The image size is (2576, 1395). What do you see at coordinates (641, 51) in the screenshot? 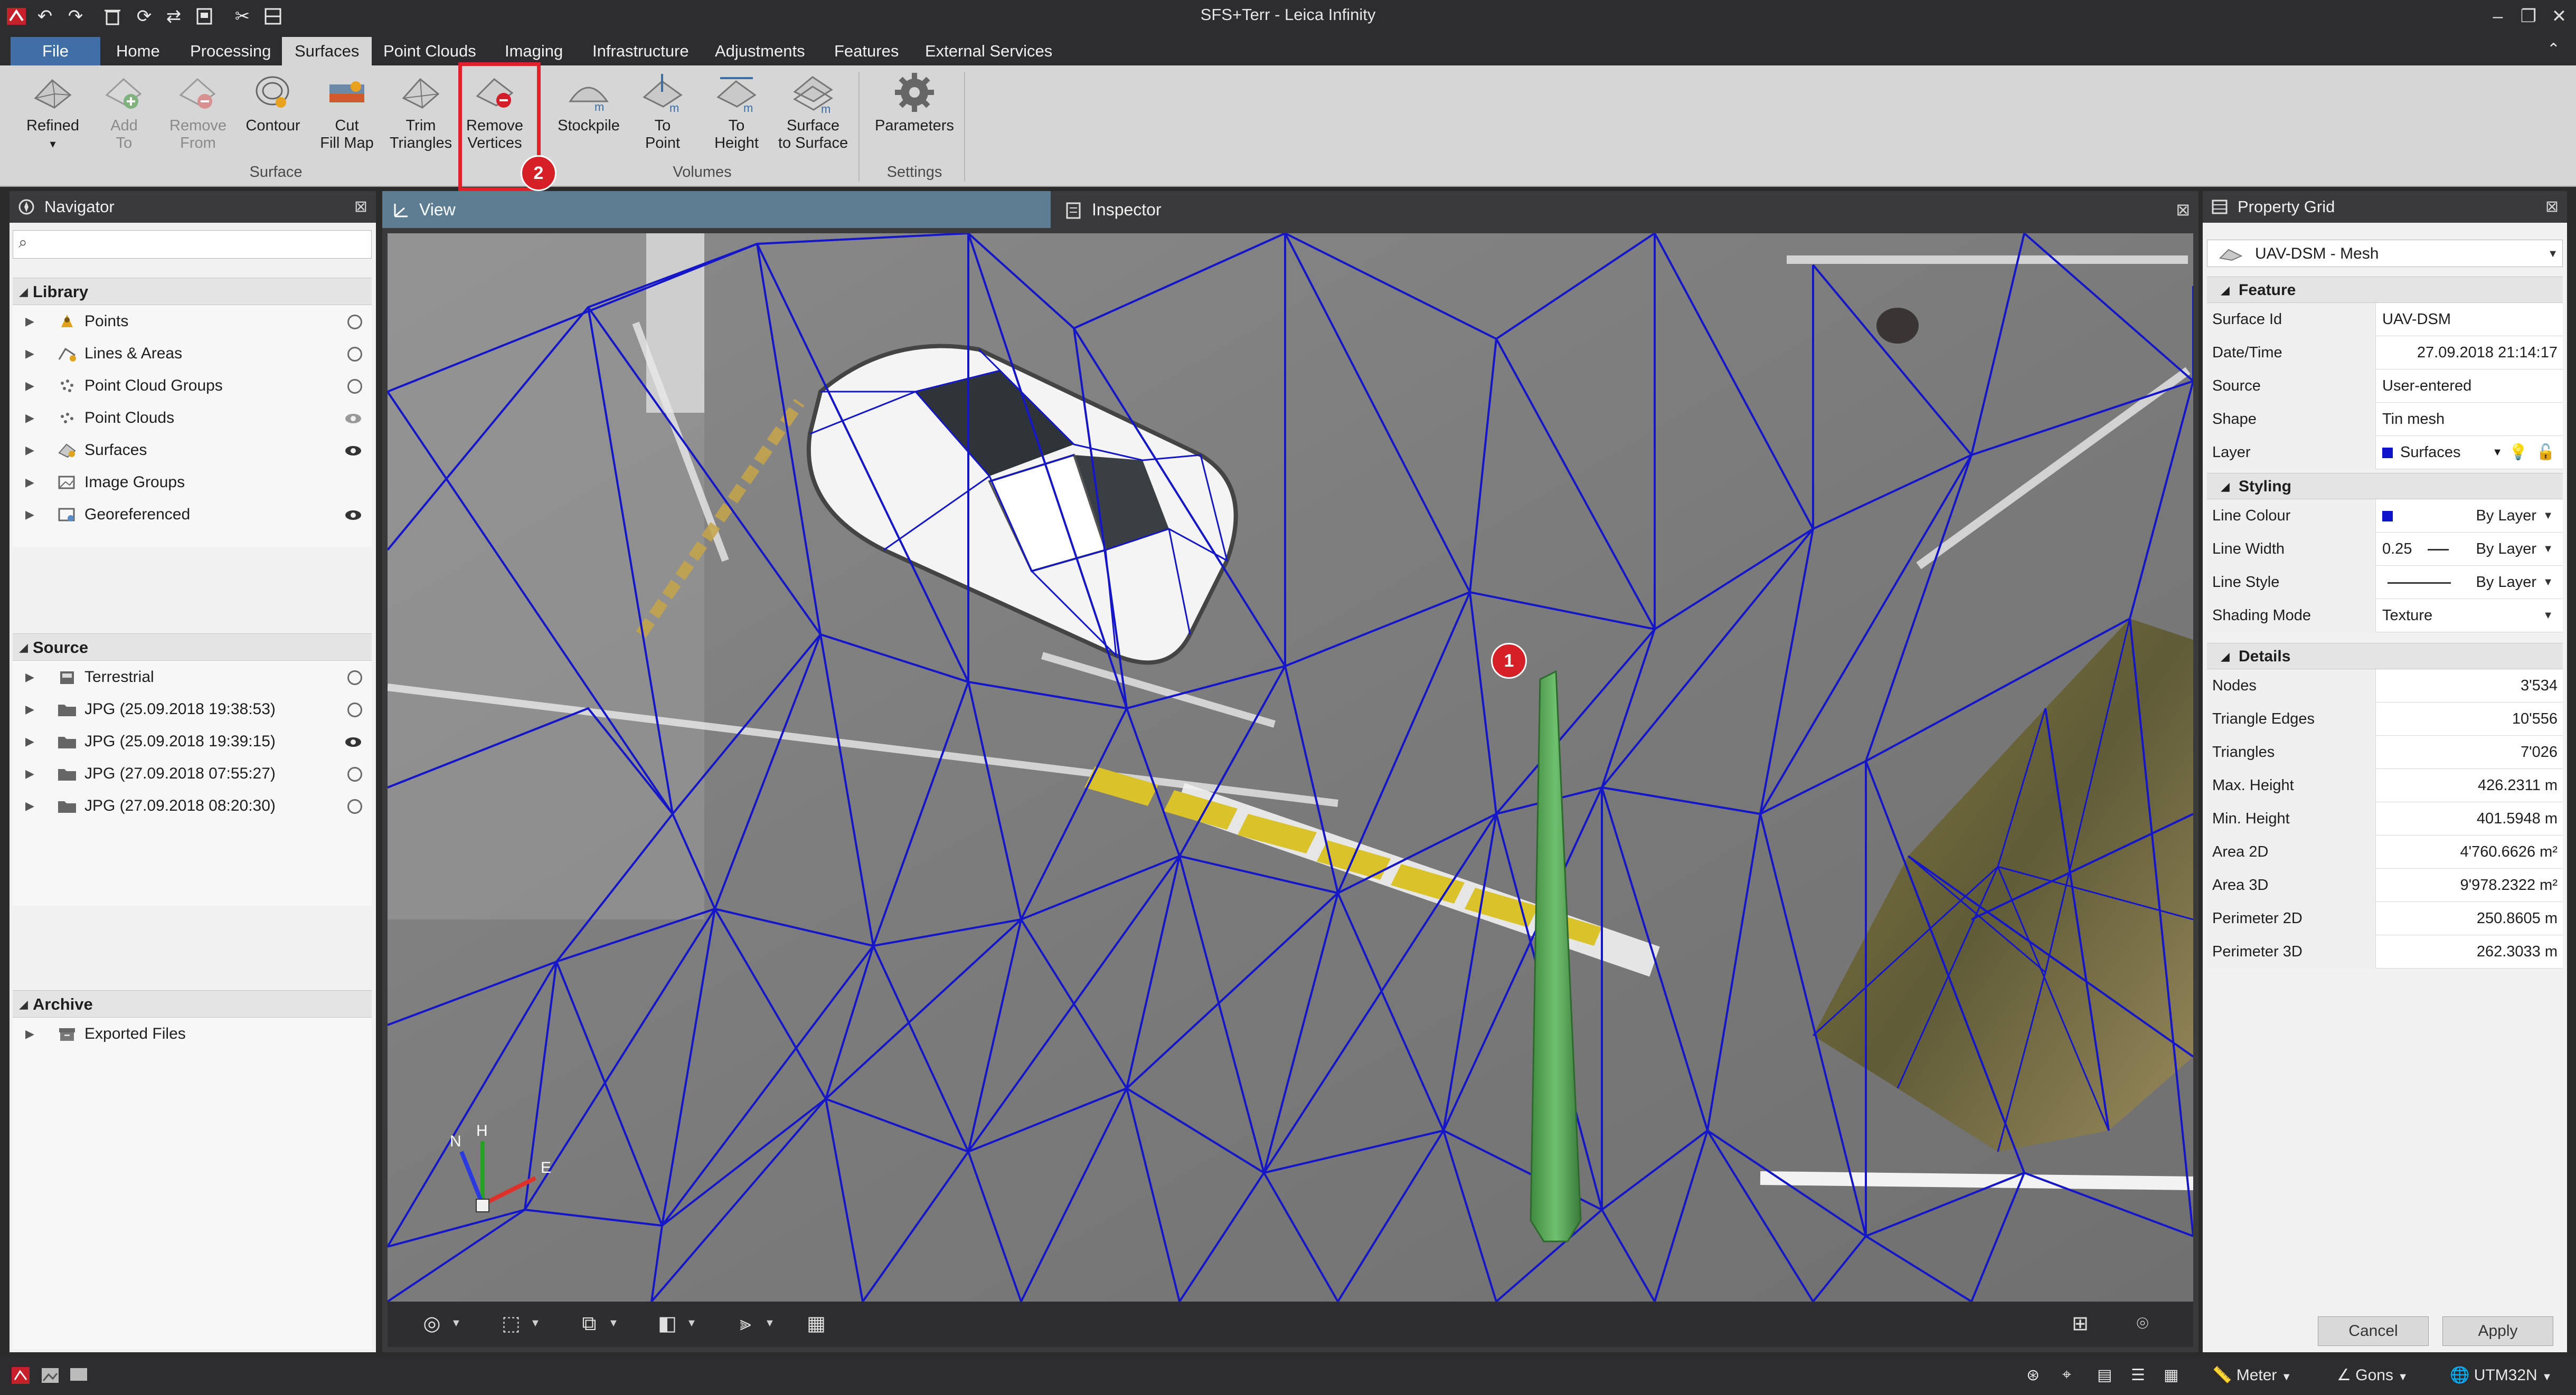
I see `tab-infrastructure: Infrastructure` at bounding box center [641, 51].